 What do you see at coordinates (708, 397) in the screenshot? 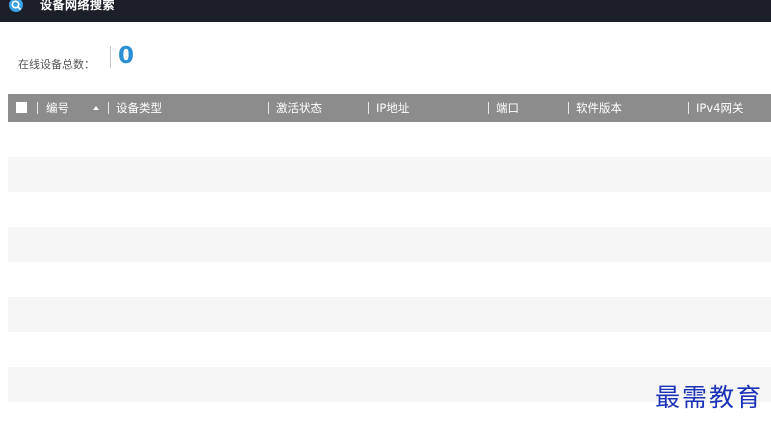
I see `watermark: 最需教育` at bounding box center [708, 397].